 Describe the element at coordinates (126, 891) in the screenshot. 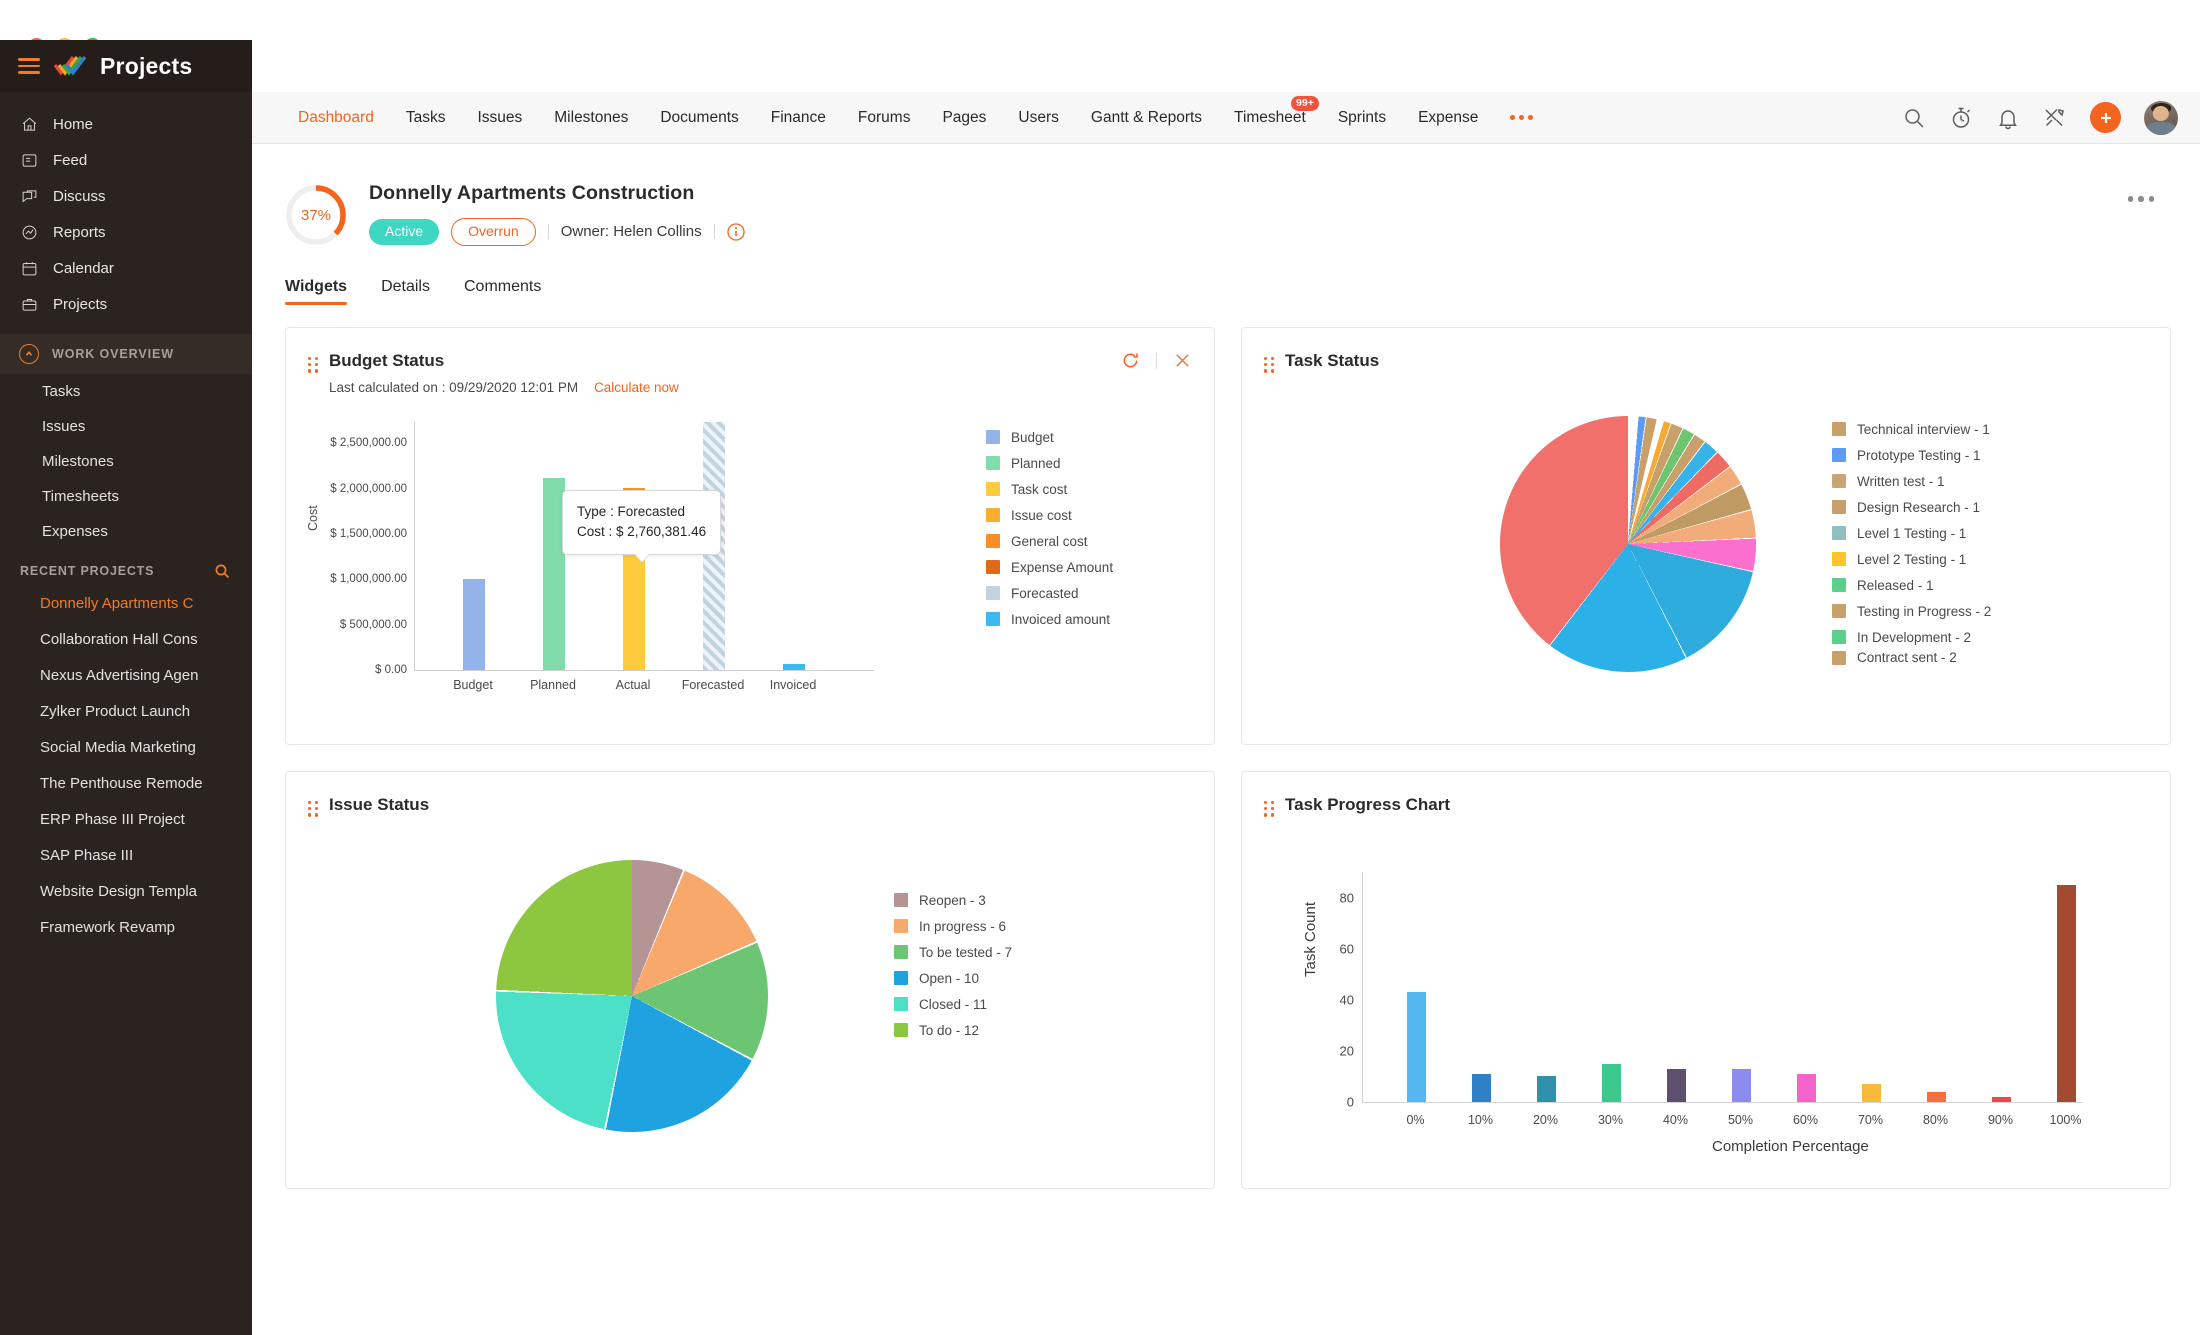

I see `sidebar-project-item: Website Design Templa` at that location.